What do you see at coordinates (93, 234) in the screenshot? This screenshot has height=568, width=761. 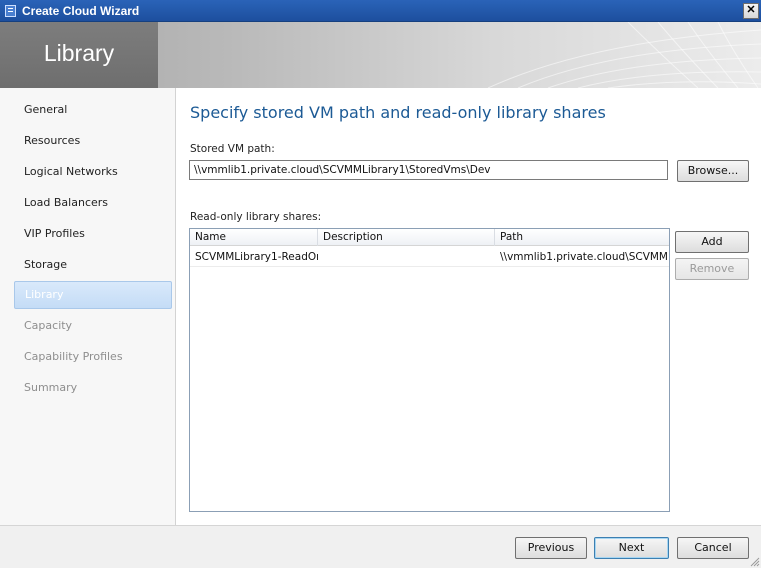 I see `nav-item-vip-profiles: VIP Profiles` at bounding box center [93, 234].